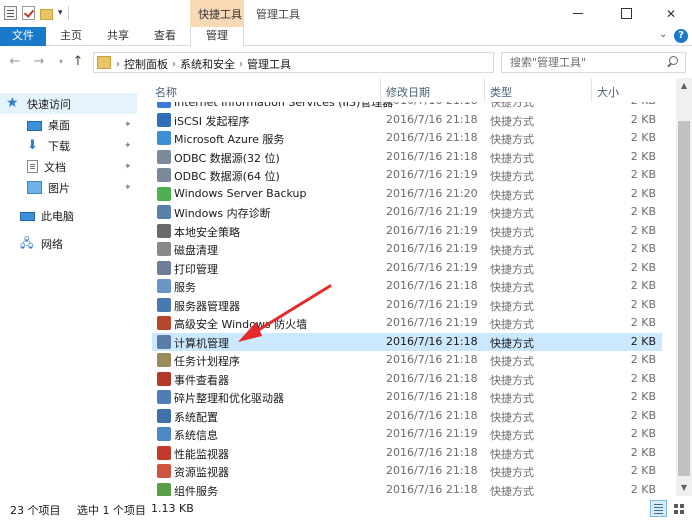  I want to click on selected-count: 选中 1 个项目, so click(111, 510).